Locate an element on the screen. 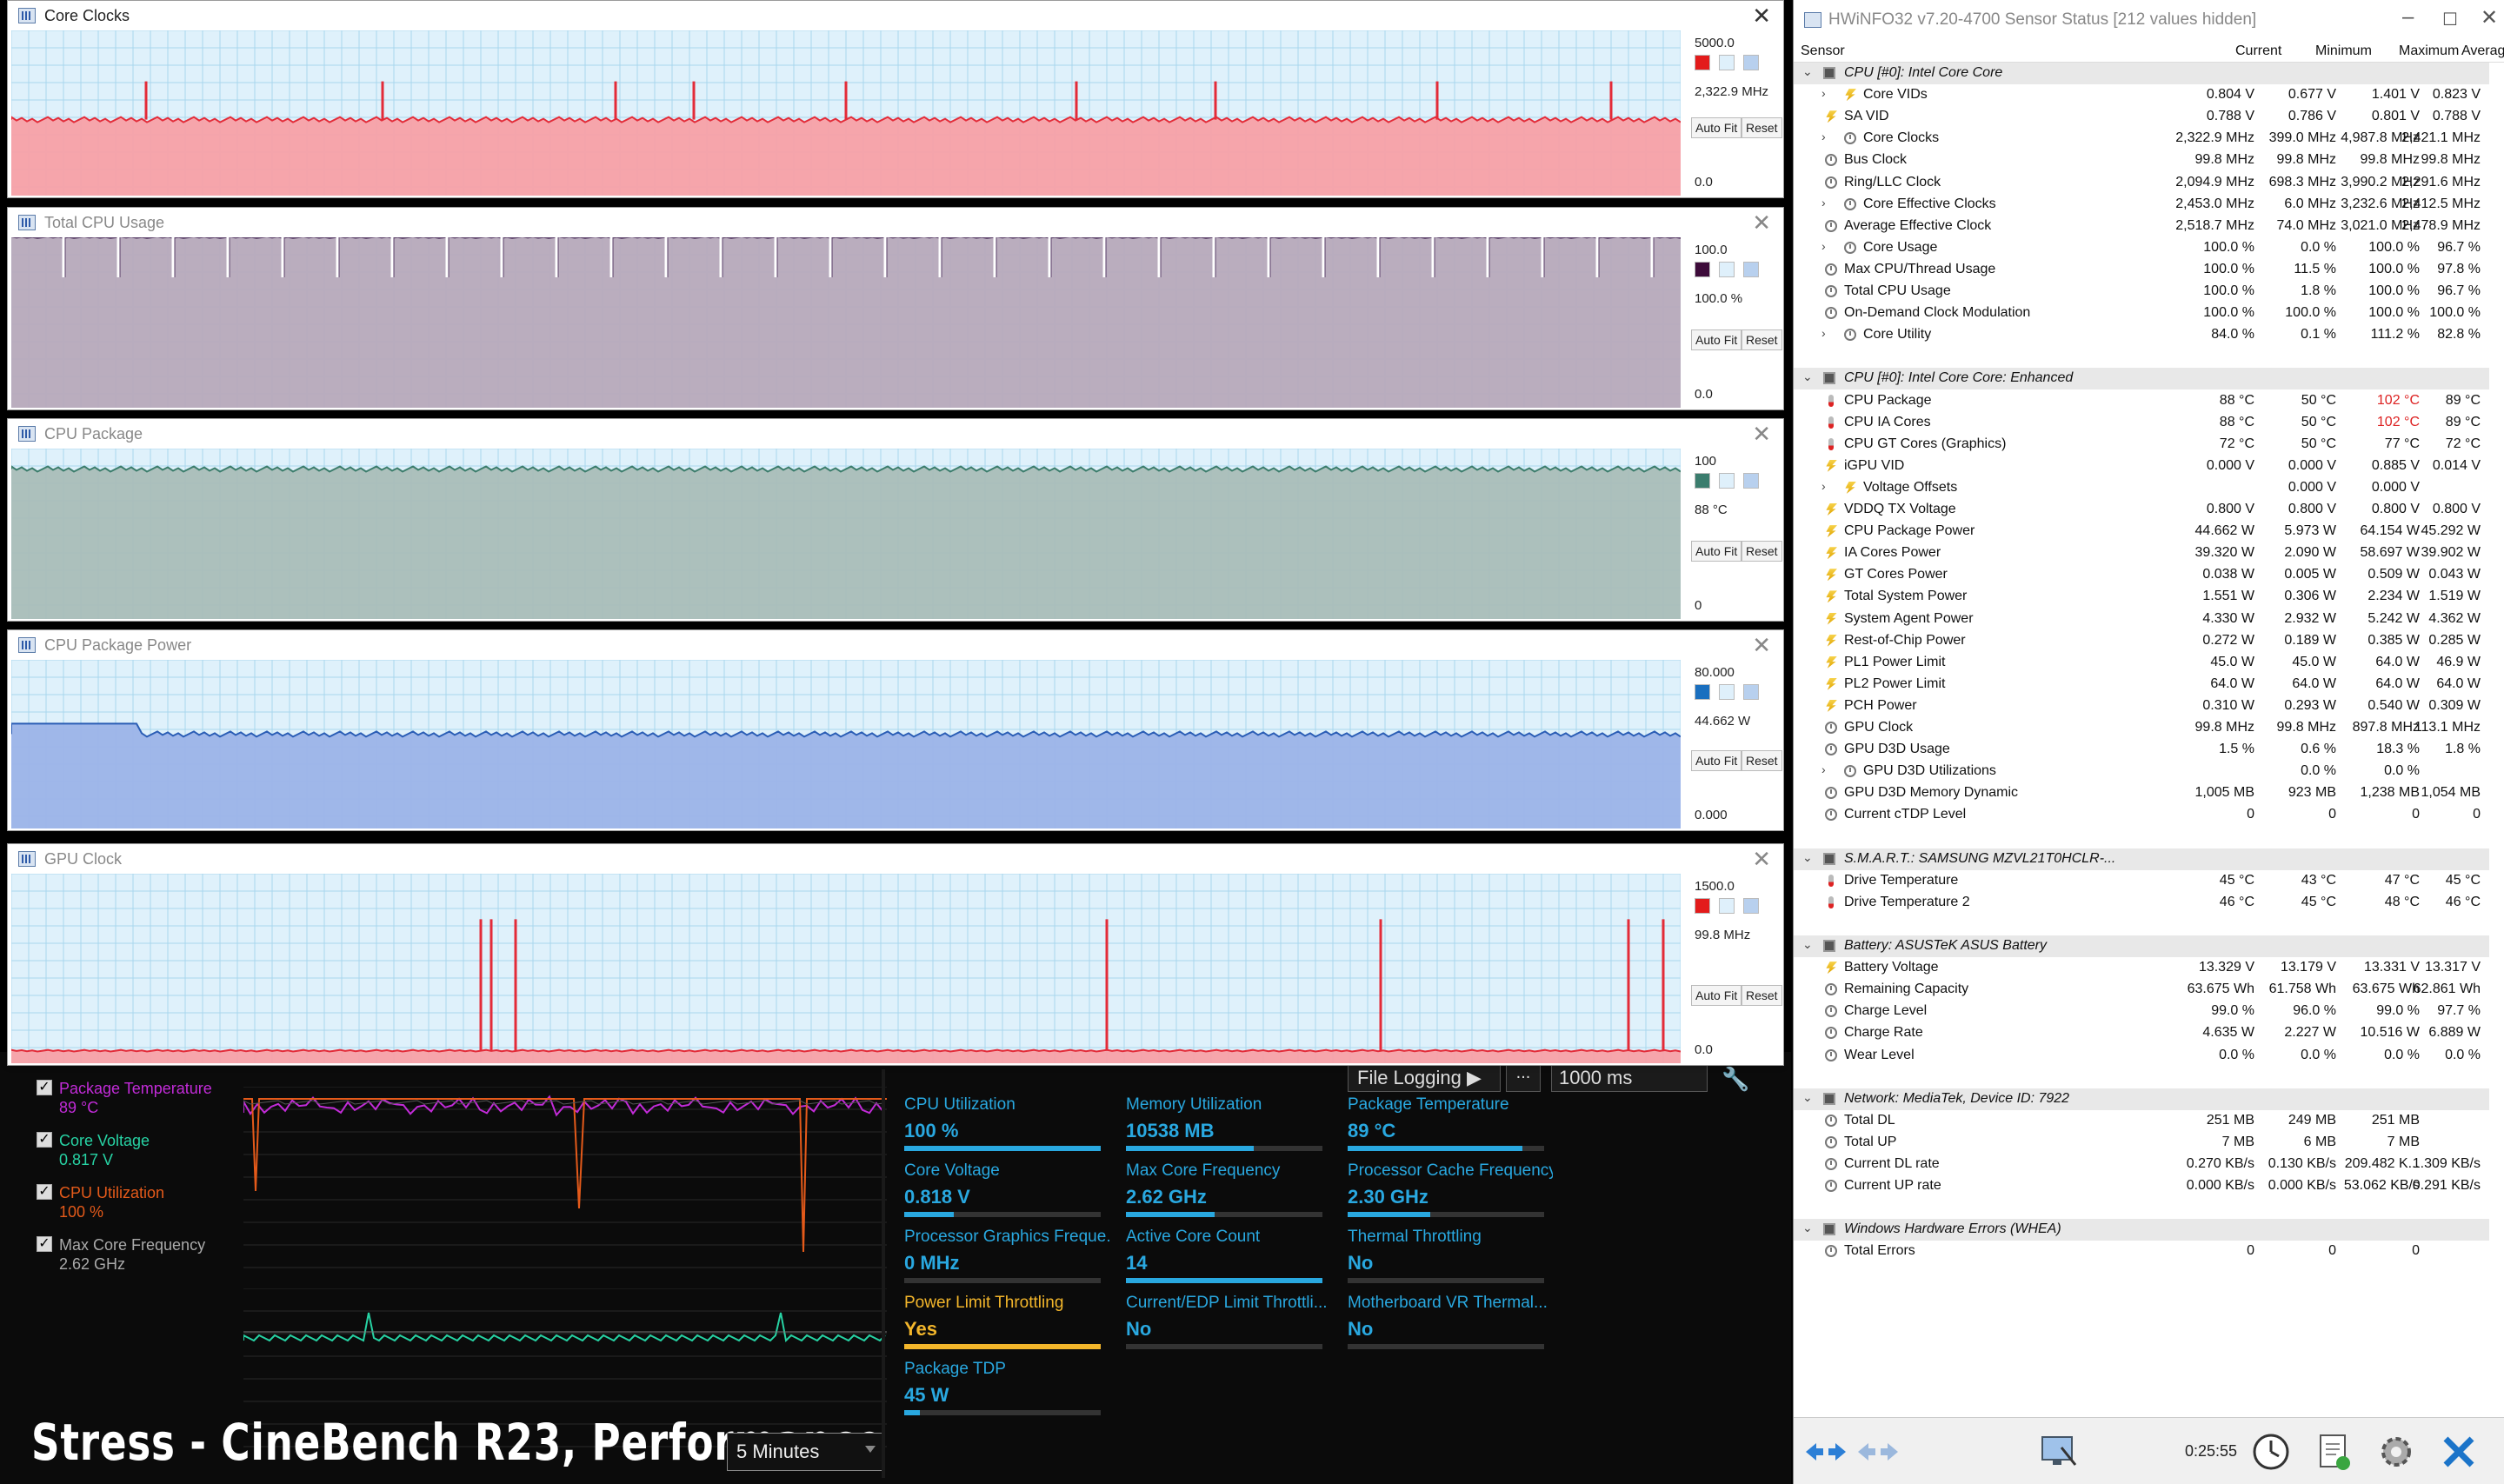  monitor-icon is located at coordinates (2059, 1452).